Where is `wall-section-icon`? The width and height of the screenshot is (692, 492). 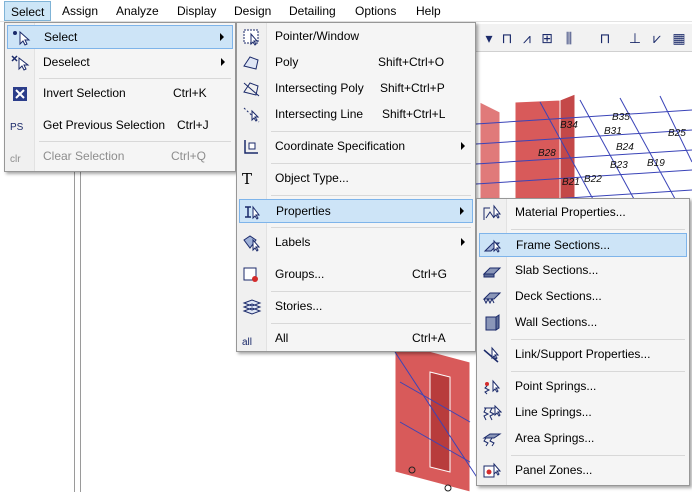
wall-section-icon is located at coordinates (492, 322).